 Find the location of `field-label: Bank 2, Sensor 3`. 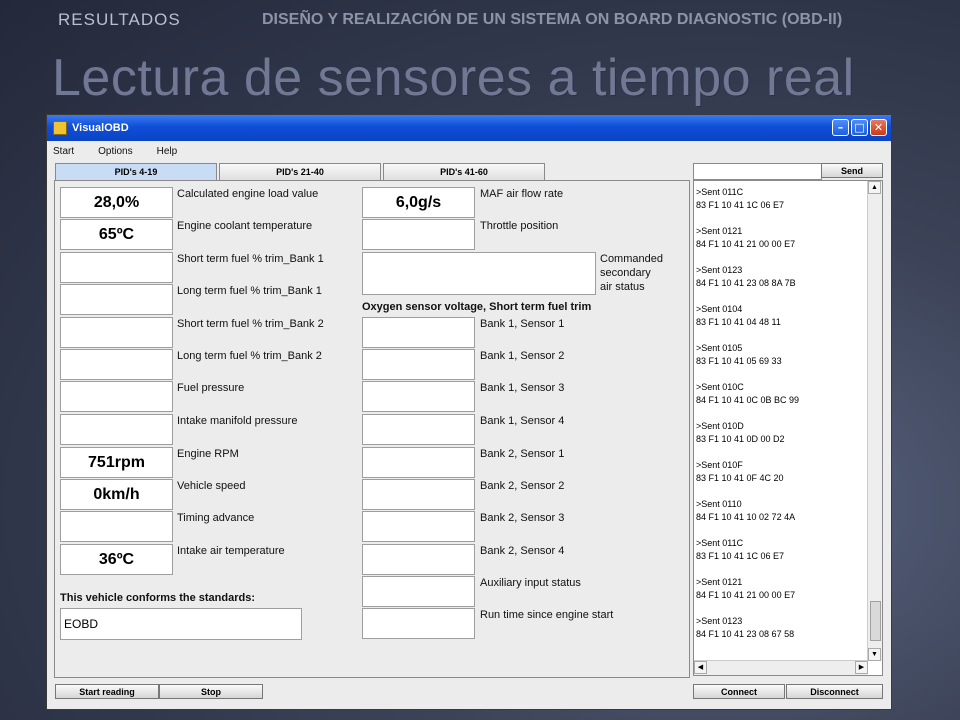

field-label: Bank 2, Sensor 3 is located at coordinates (522, 518).